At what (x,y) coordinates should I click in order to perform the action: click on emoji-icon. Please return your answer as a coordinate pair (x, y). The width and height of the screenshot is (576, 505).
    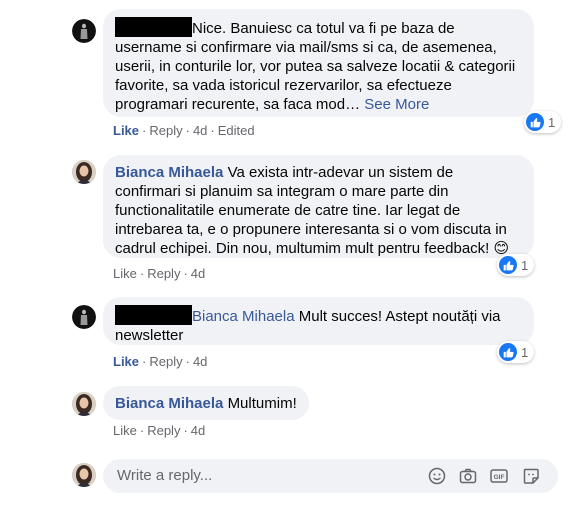
    Looking at the image, I should click on (437, 476).